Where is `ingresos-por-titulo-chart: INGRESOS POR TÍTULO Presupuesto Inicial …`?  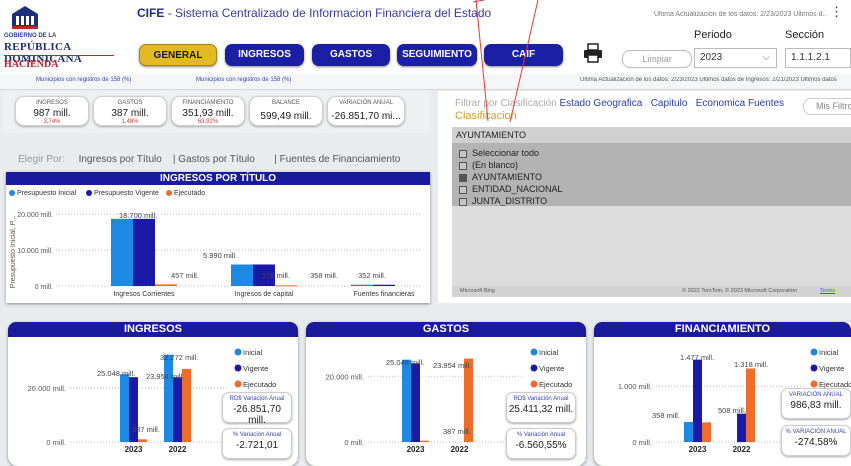 ingresos-por-titulo-chart: INGRESOS POR TÍTULO Presupuesto Inicial … is located at coordinates (218, 237).